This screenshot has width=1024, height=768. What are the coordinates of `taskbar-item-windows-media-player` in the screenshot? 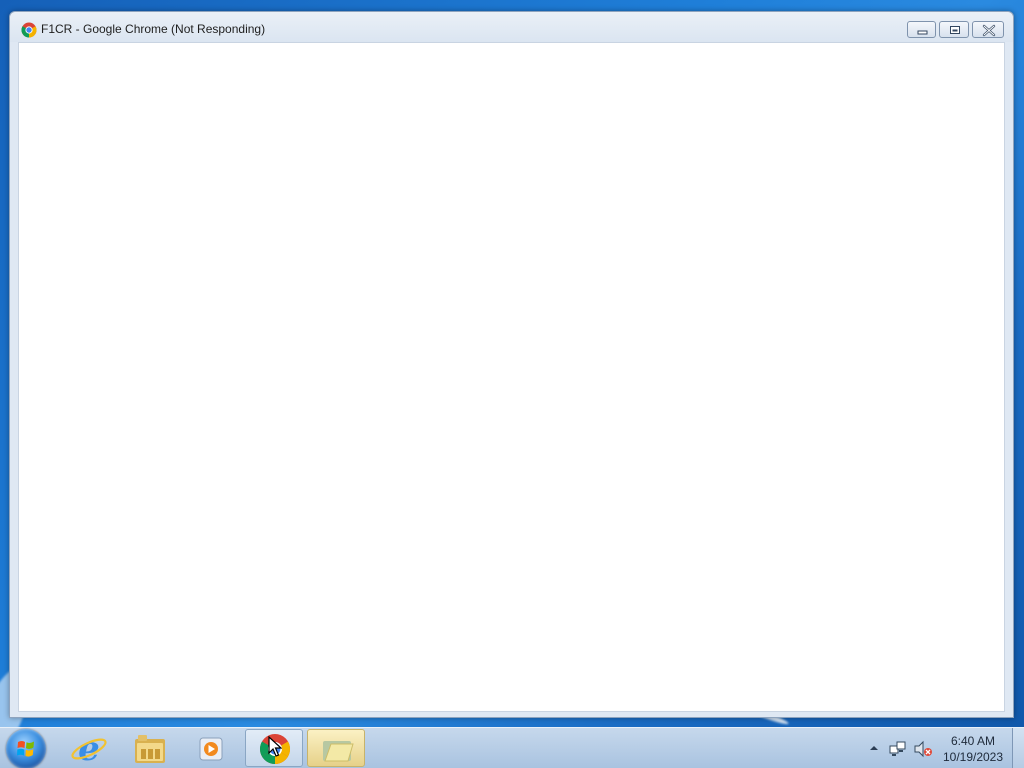 It's located at (211, 748).